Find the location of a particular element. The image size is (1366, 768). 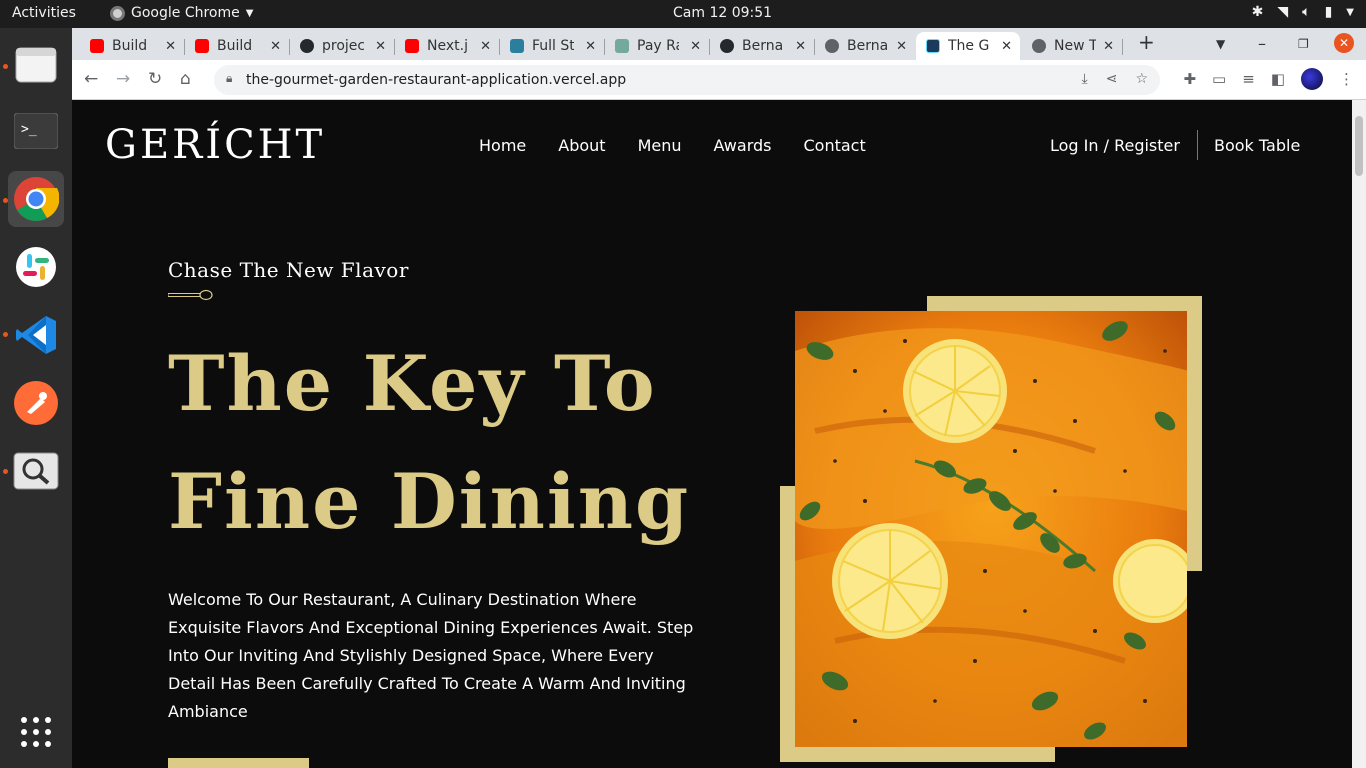

tab-label: The G is located at coordinates (969, 46).